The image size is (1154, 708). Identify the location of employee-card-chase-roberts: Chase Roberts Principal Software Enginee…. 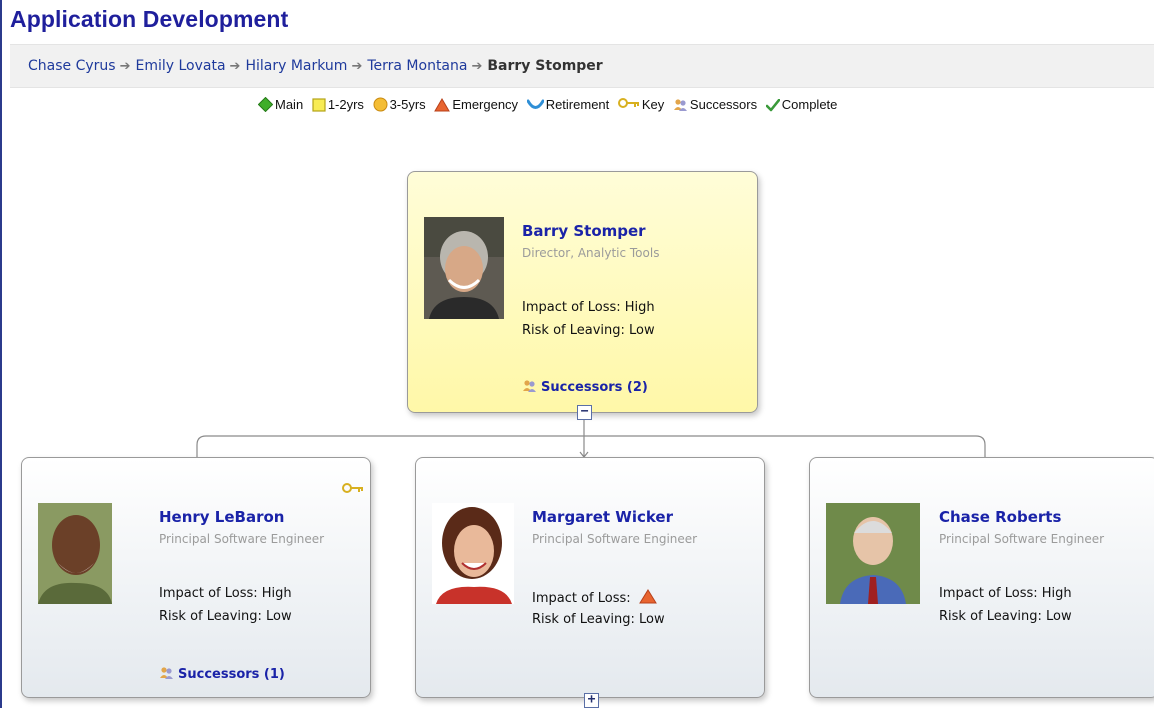
(981, 577).